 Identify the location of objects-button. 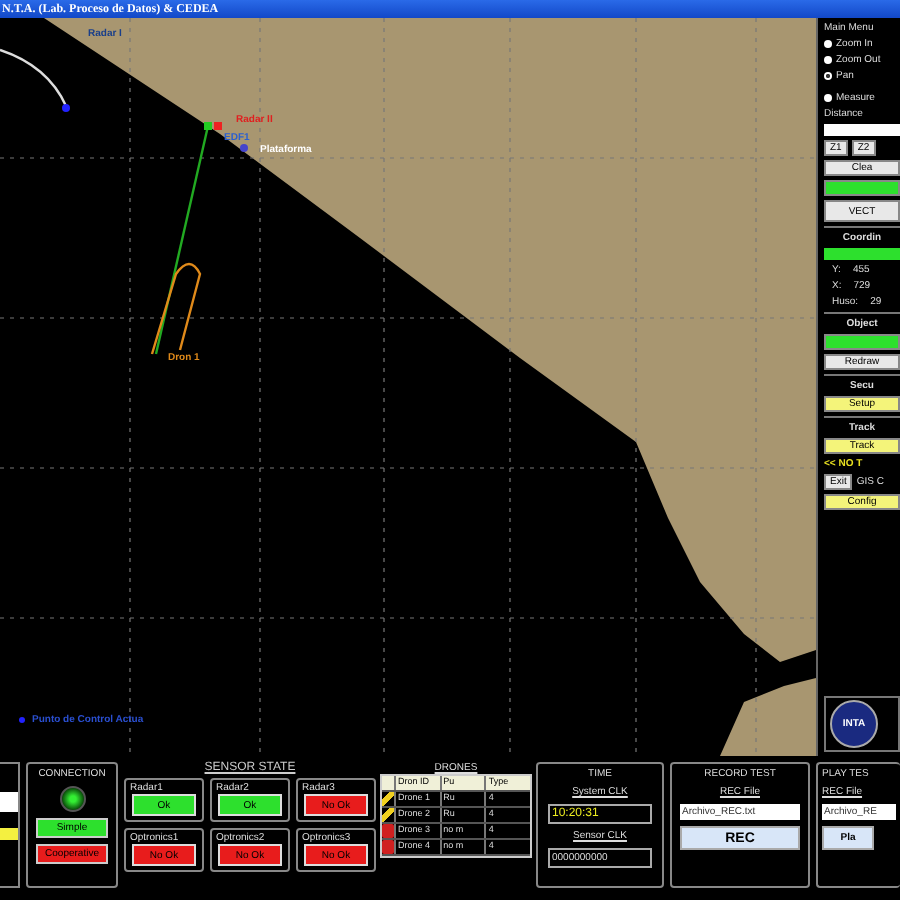
(862, 342).